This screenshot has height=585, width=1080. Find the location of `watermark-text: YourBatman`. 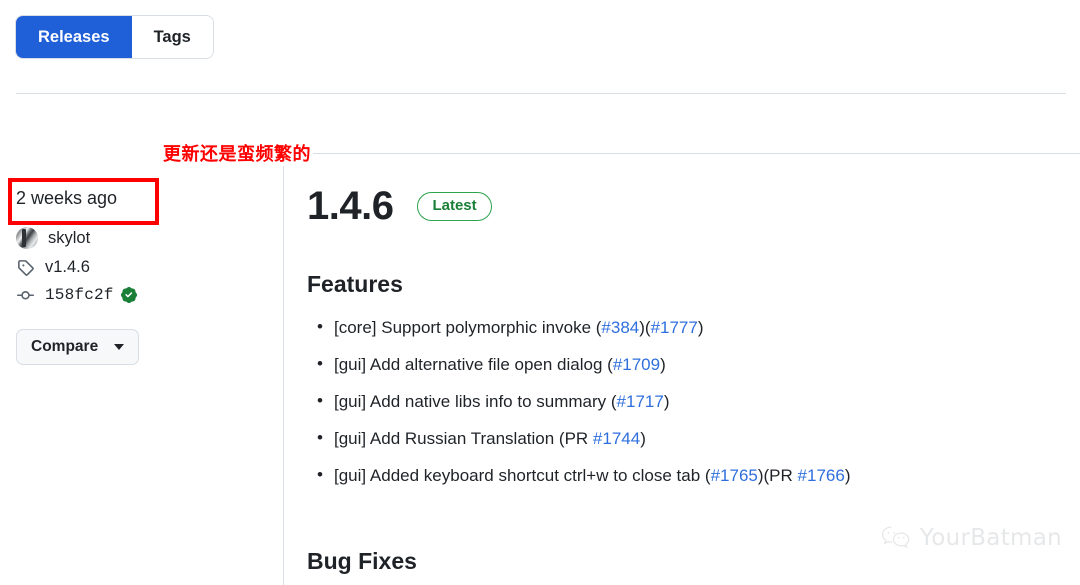

watermark-text: YourBatman is located at coordinates (990, 538).